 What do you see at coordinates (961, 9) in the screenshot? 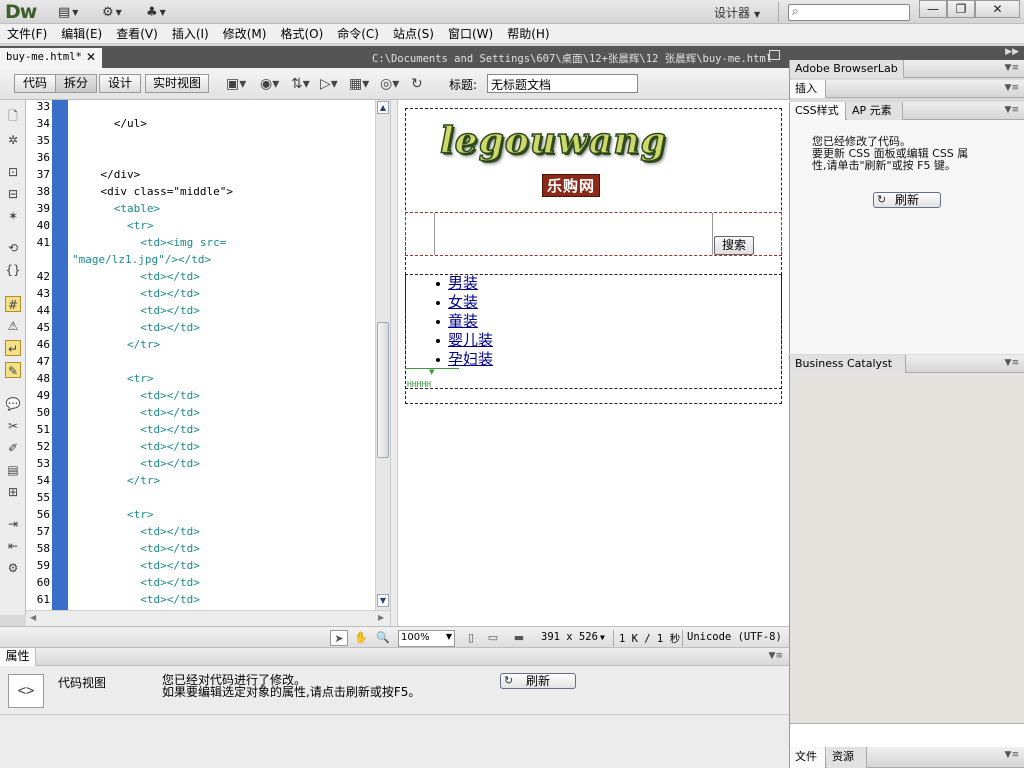
I see `restore-button: ❐` at bounding box center [961, 9].